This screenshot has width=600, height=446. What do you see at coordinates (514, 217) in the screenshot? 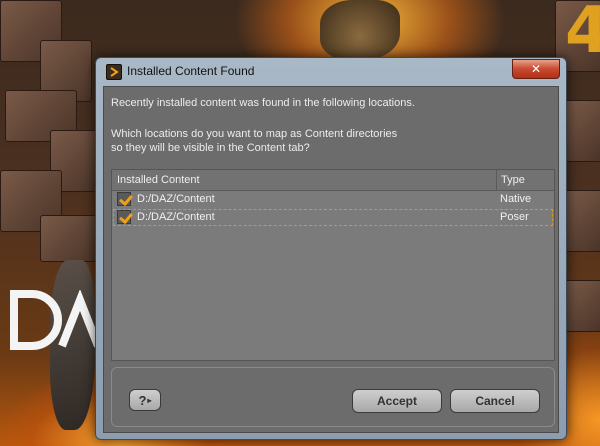
I see `row-type: Poser` at bounding box center [514, 217].